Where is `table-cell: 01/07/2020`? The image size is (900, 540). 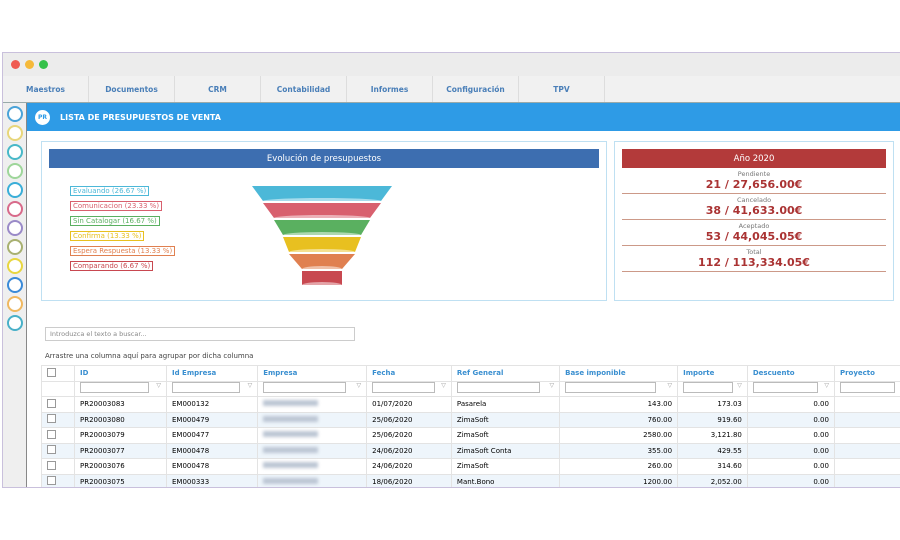 table-cell: 01/07/2020 is located at coordinates (409, 404).